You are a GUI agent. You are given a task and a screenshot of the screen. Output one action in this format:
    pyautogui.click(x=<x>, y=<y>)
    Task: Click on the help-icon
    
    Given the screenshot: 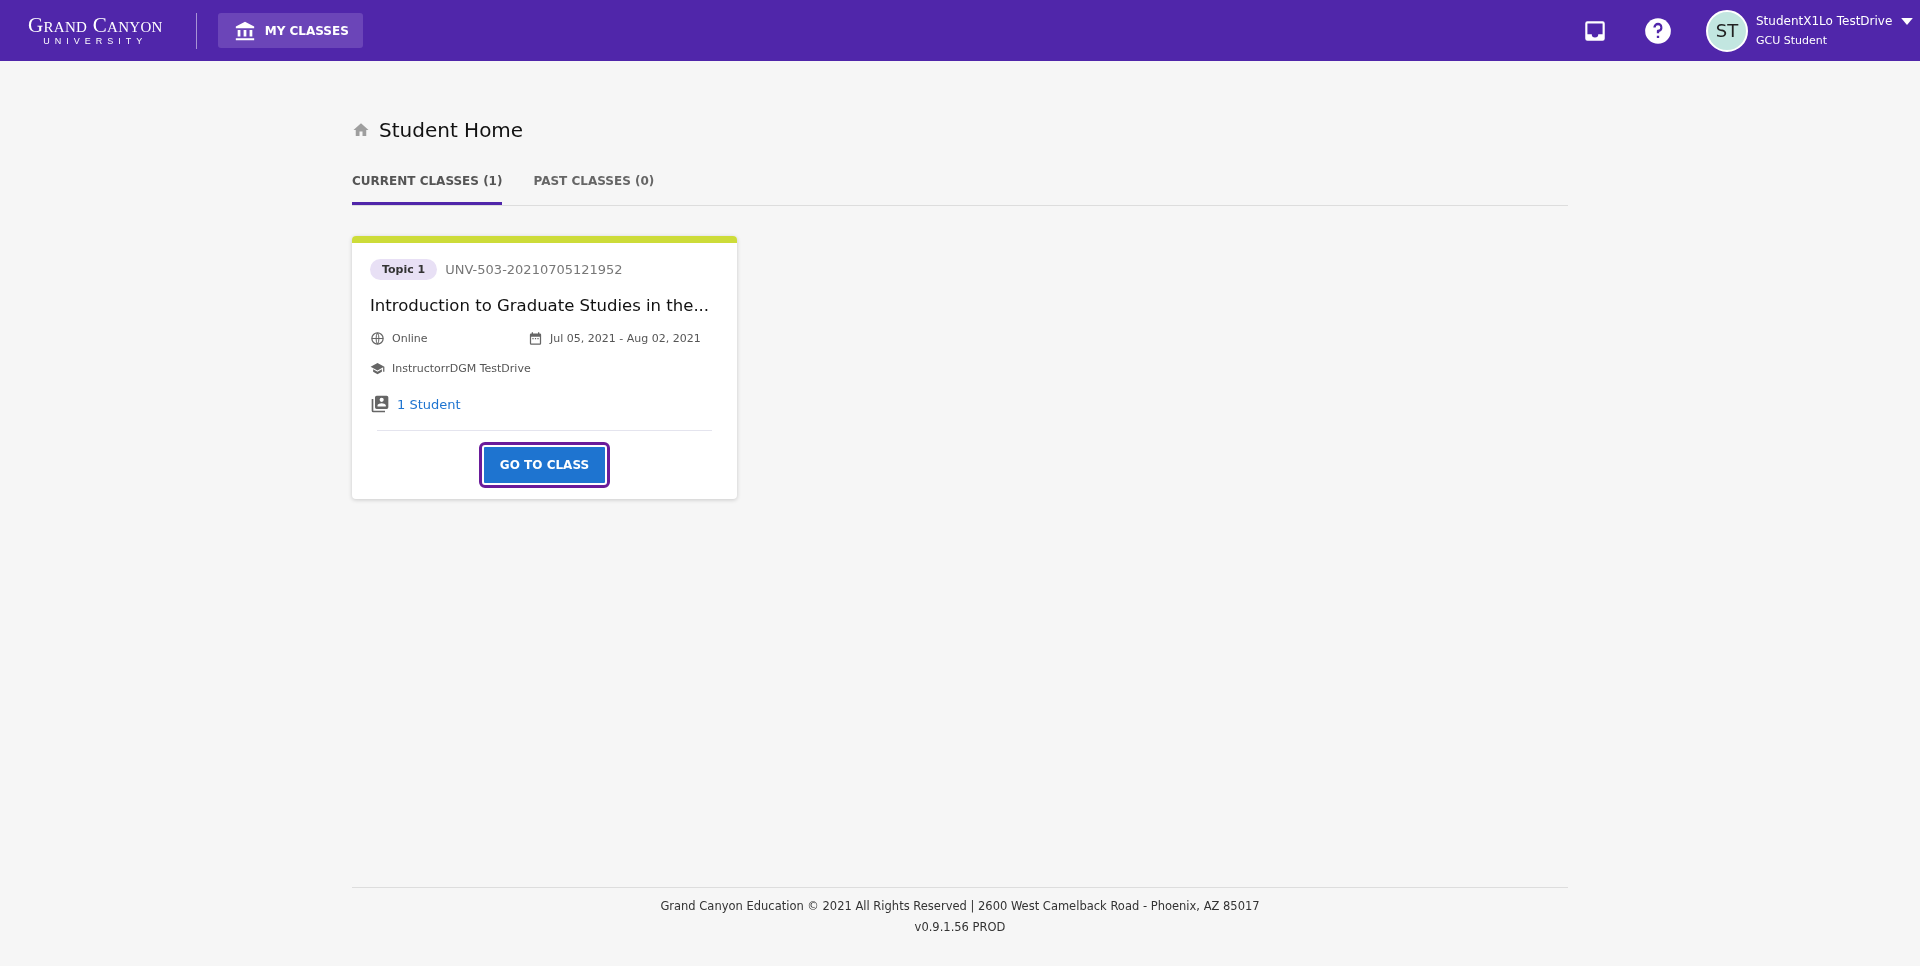 What is the action you would take?
    pyautogui.click(x=1658, y=30)
    